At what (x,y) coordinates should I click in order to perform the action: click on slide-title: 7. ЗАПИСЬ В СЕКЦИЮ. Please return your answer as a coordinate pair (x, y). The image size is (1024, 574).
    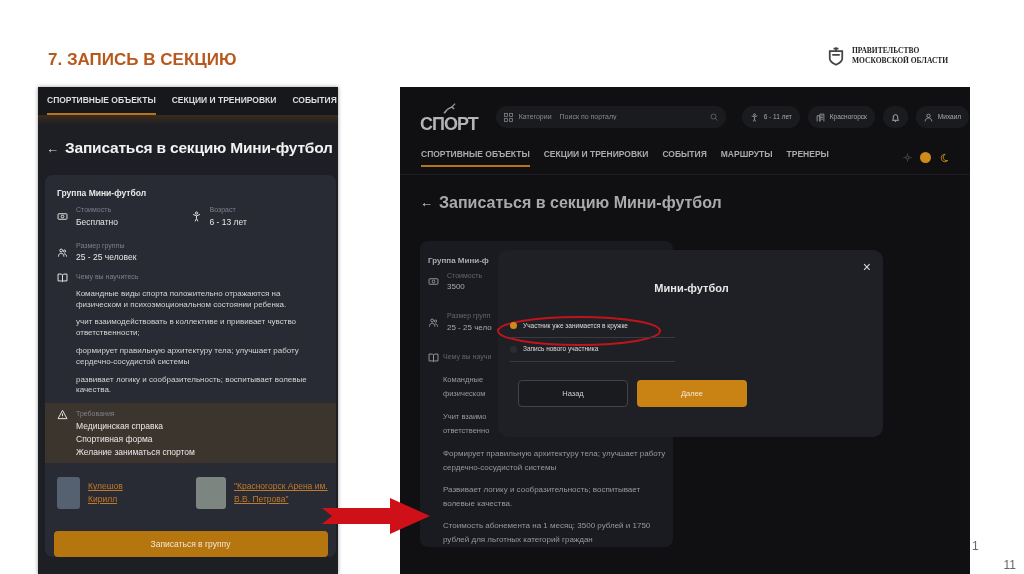
    Looking at the image, I should click on (142, 60).